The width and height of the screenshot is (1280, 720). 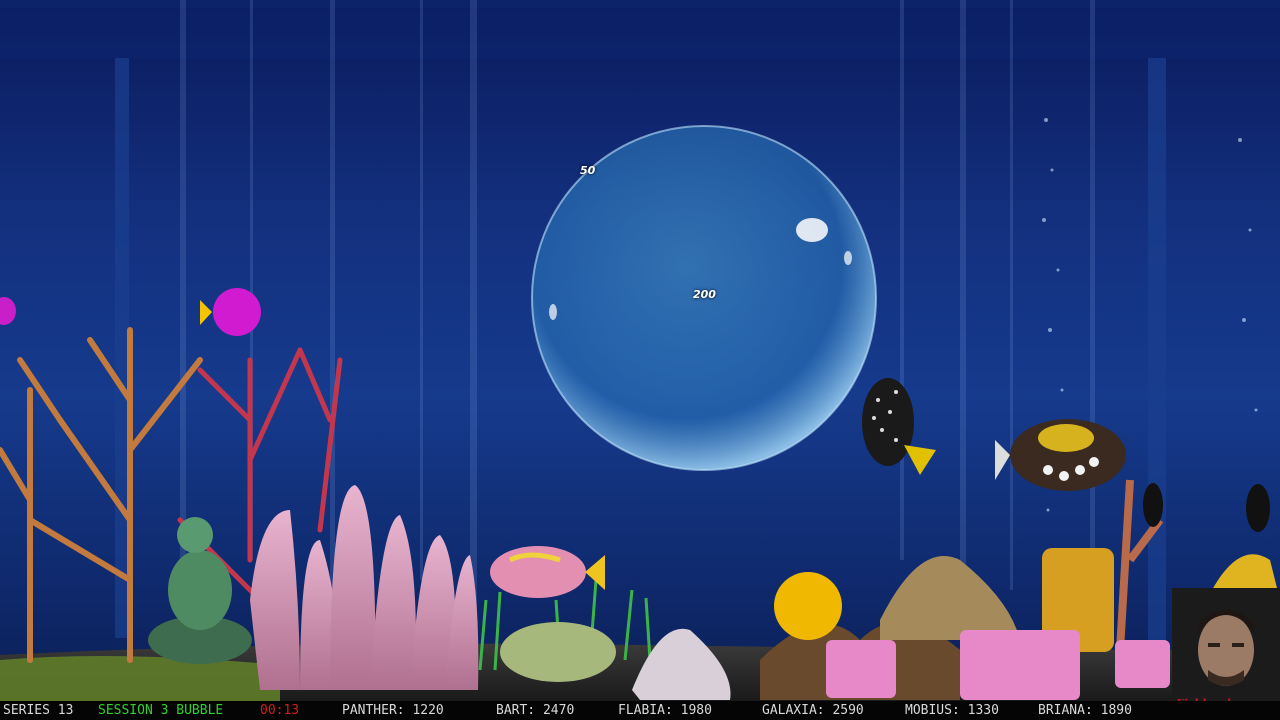 I want to click on orange-sea-fan, so click(x=101, y=495).